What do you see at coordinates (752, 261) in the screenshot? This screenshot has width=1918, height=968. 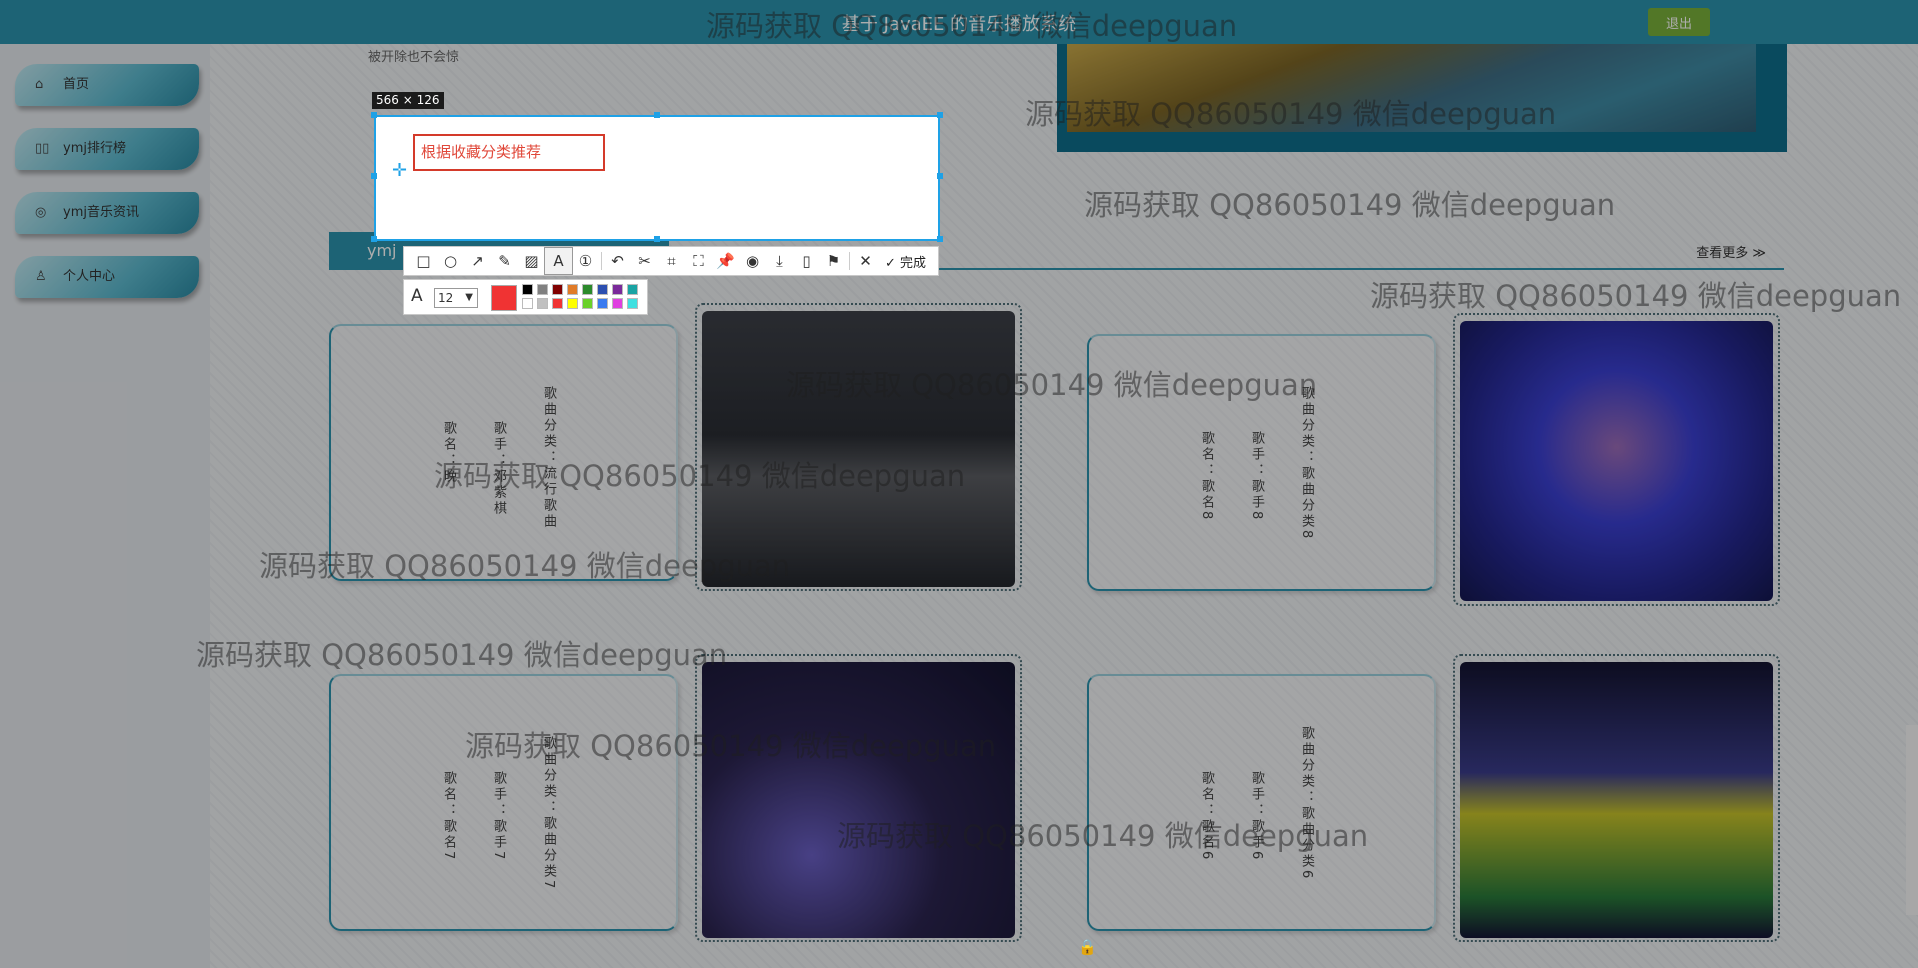 I see `record-icon: ◉` at bounding box center [752, 261].